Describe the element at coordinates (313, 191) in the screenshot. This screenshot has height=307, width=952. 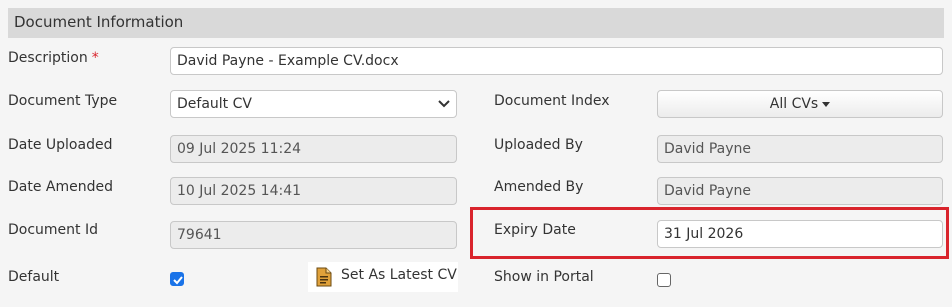
I see `date-amended-field: 10 Jul 2025 14:41` at that location.